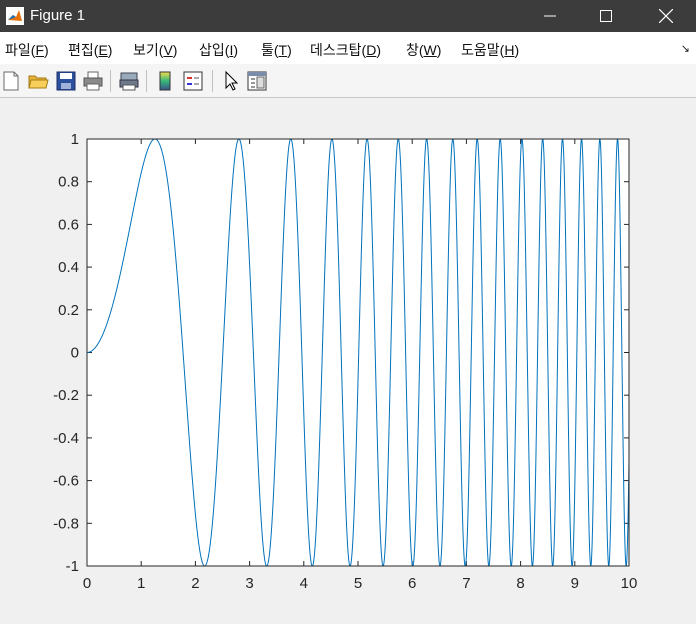  What do you see at coordinates (38, 81) in the screenshot?
I see `open-file-icon` at bounding box center [38, 81].